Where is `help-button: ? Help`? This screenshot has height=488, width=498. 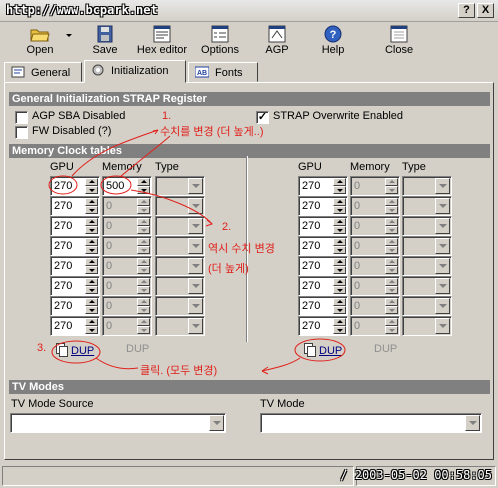 help-button: ? Help is located at coordinates (333, 41).